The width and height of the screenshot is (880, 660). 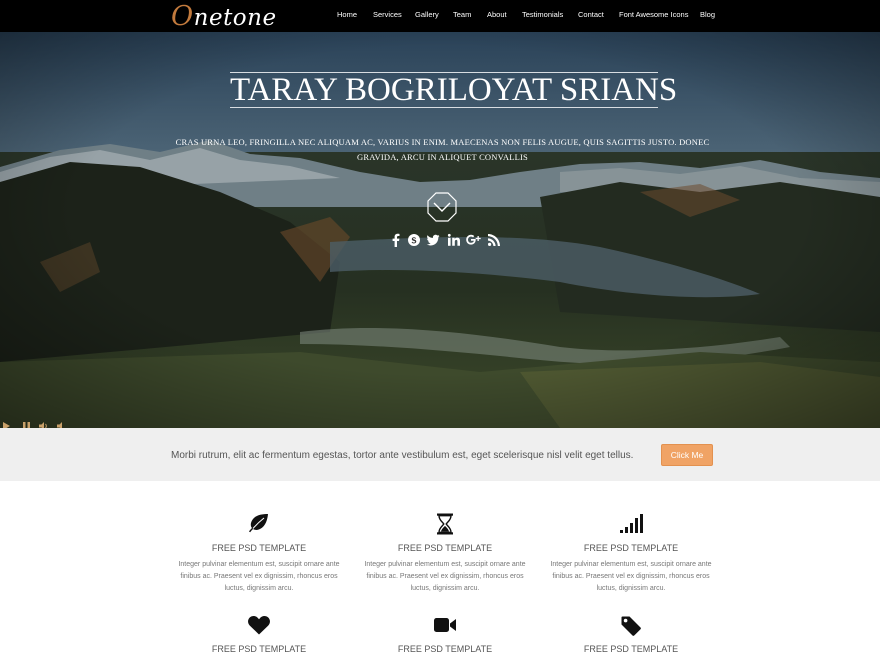 What do you see at coordinates (631, 626) in the screenshot?
I see `tag-icon` at bounding box center [631, 626].